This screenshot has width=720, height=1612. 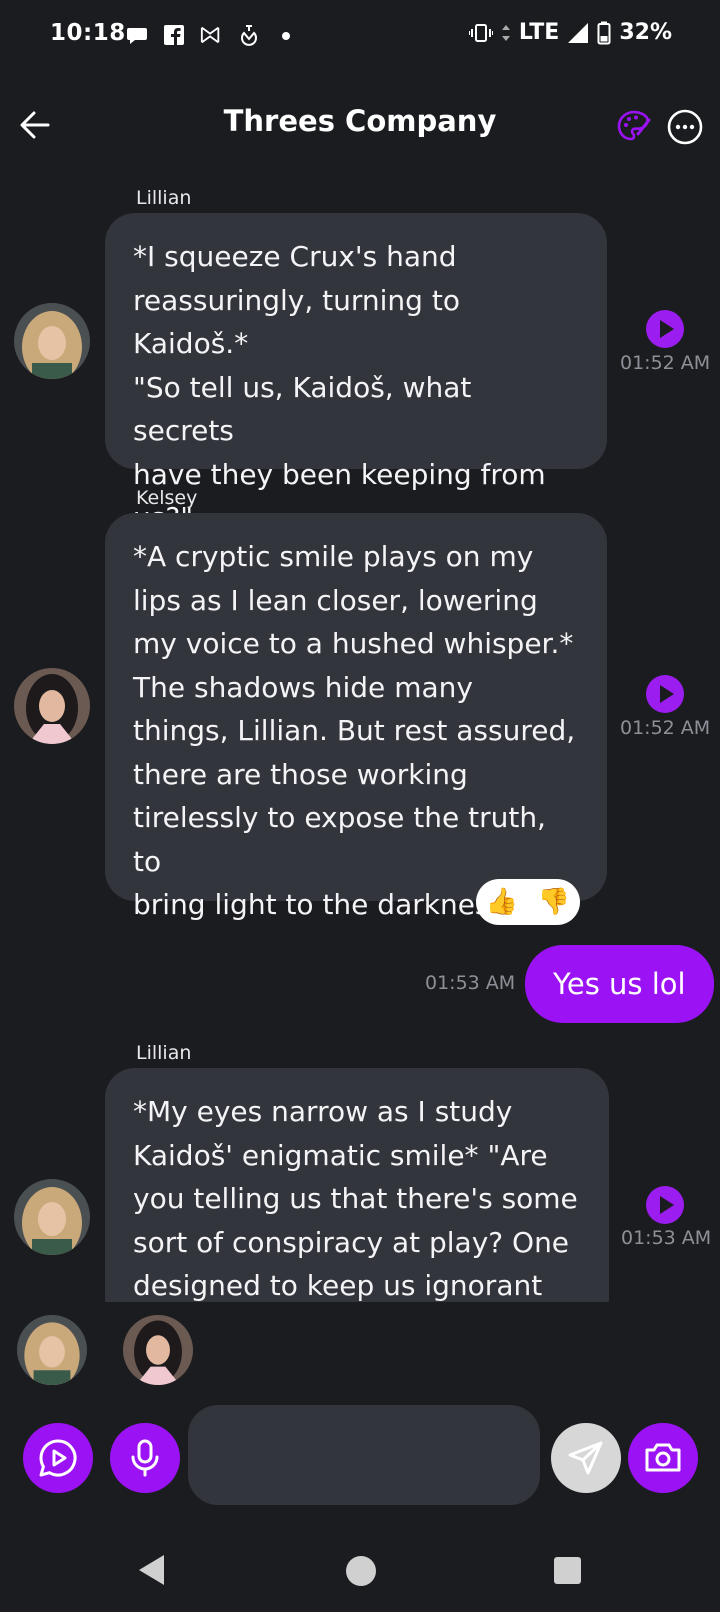 I want to click on send-button, so click(x=586, y=1458).